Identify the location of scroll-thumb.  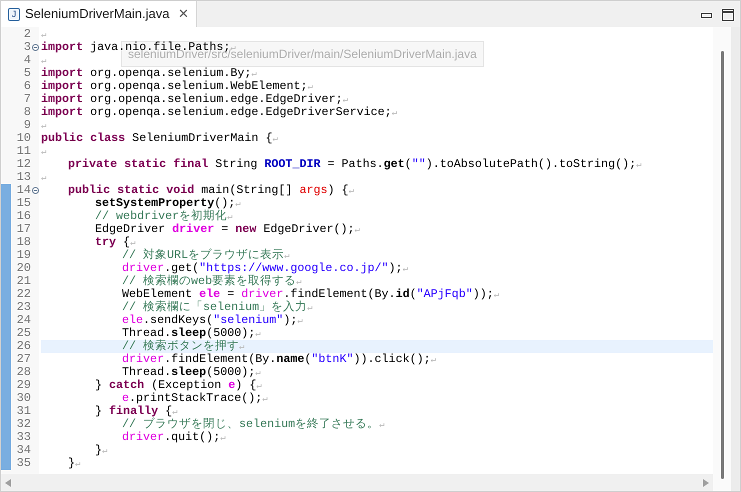
(722, 265).